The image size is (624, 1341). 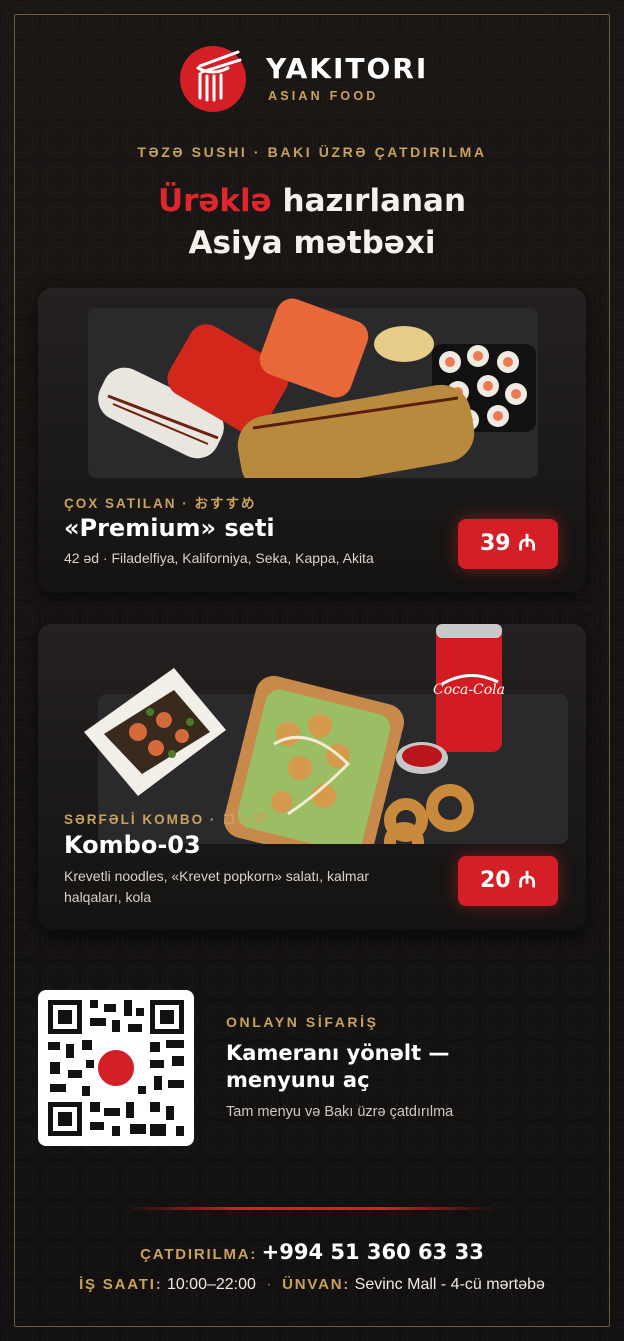 I want to click on order-description: Tam menyu və Bakı üzrə çatdırılma, so click(x=340, y=1112).